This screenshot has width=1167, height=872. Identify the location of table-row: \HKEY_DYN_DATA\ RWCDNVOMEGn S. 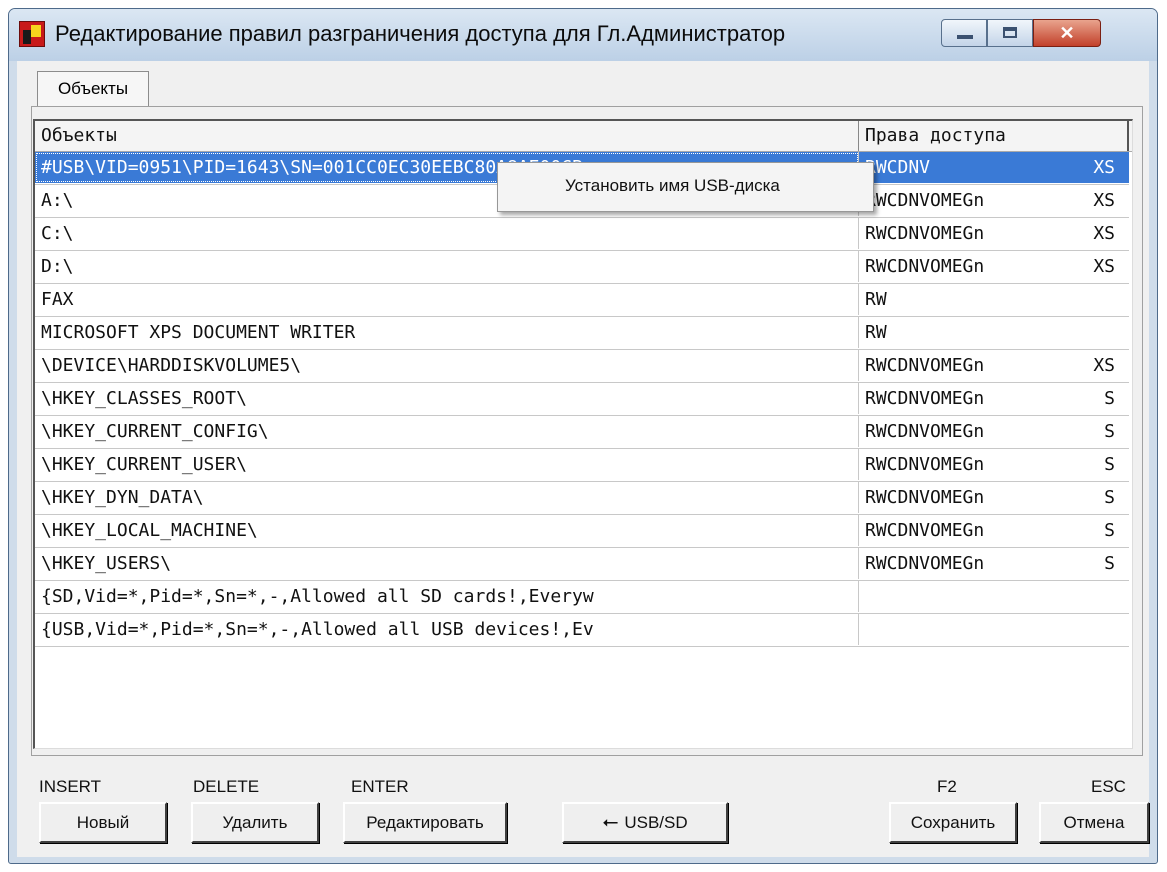
(582, 498).